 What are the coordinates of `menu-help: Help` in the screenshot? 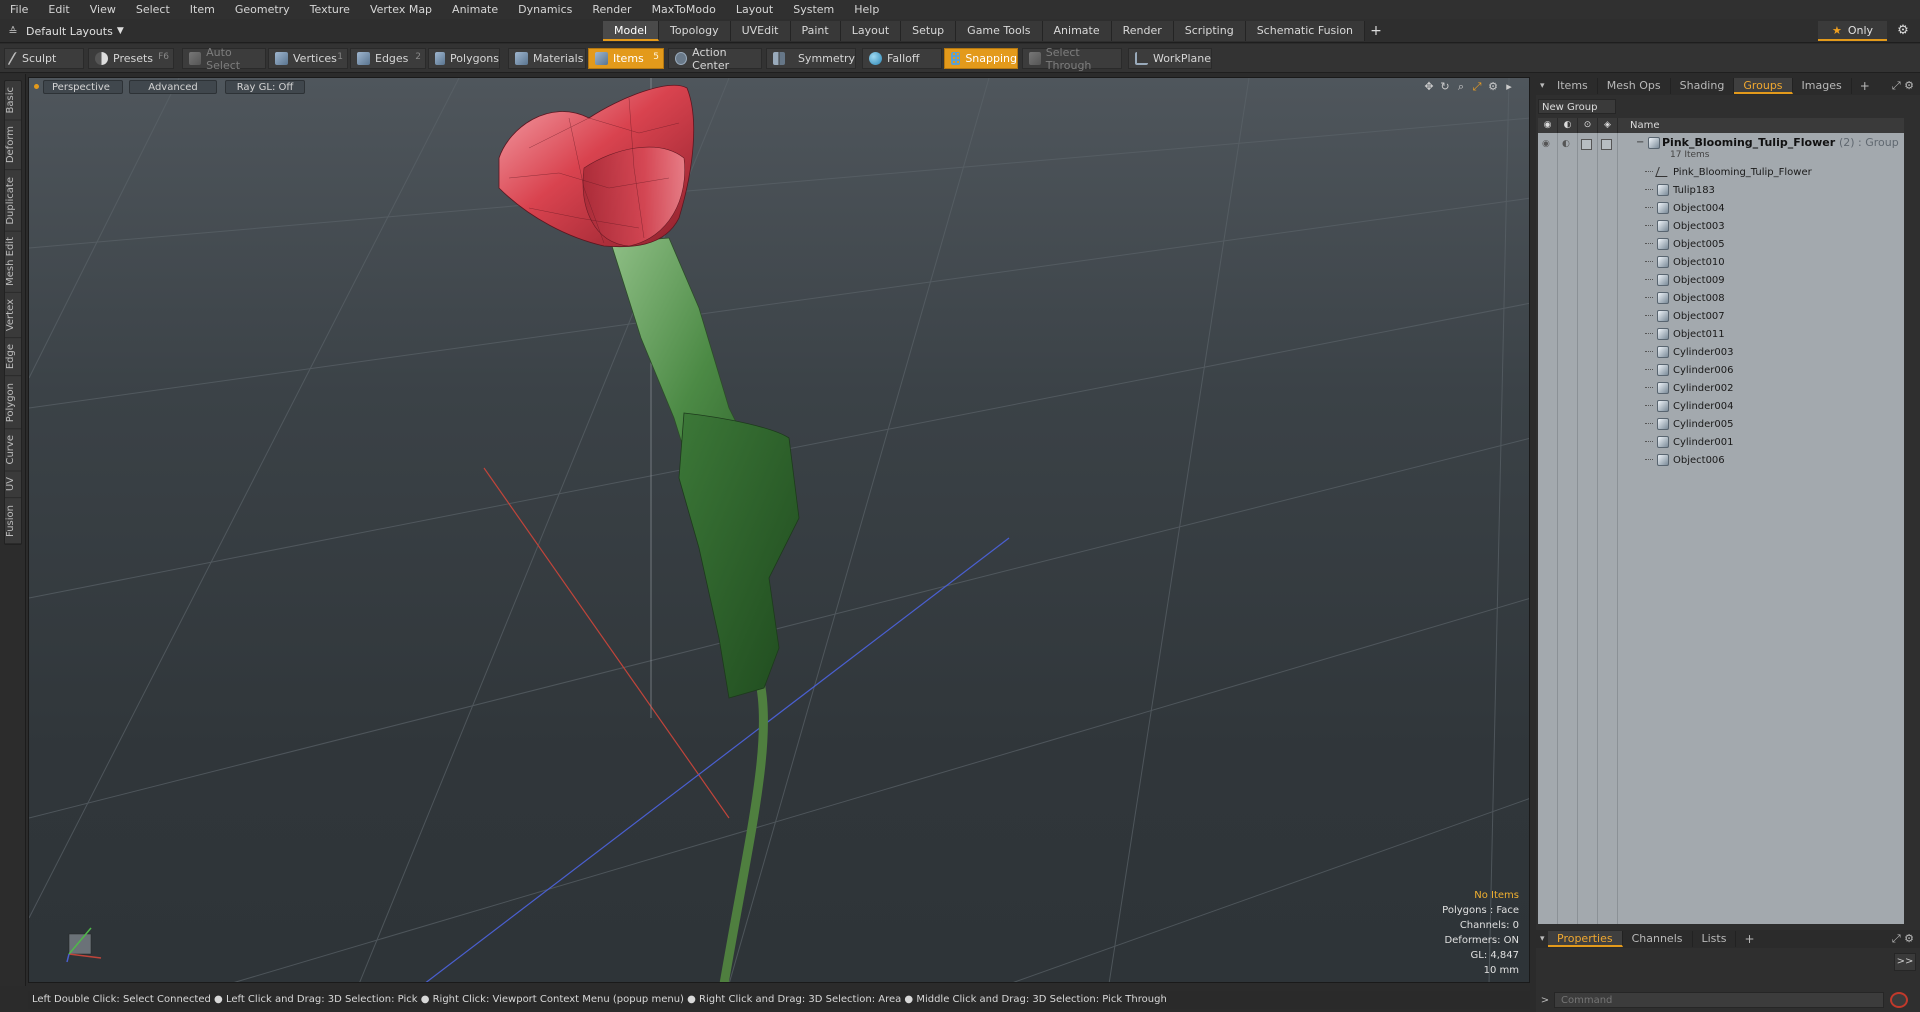 It's located at (866, 9).